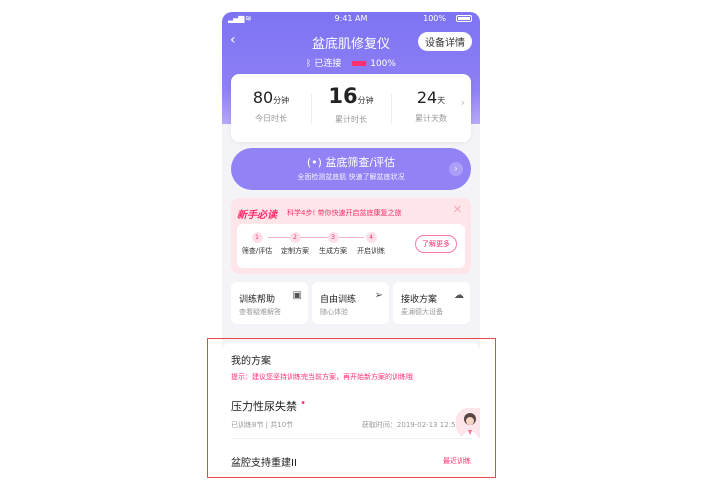 This screenshot has width=702, height=482. Describe the element at coordinates (297, 295) in the screenshot. I see `help-book-icon: ▣` at that location.